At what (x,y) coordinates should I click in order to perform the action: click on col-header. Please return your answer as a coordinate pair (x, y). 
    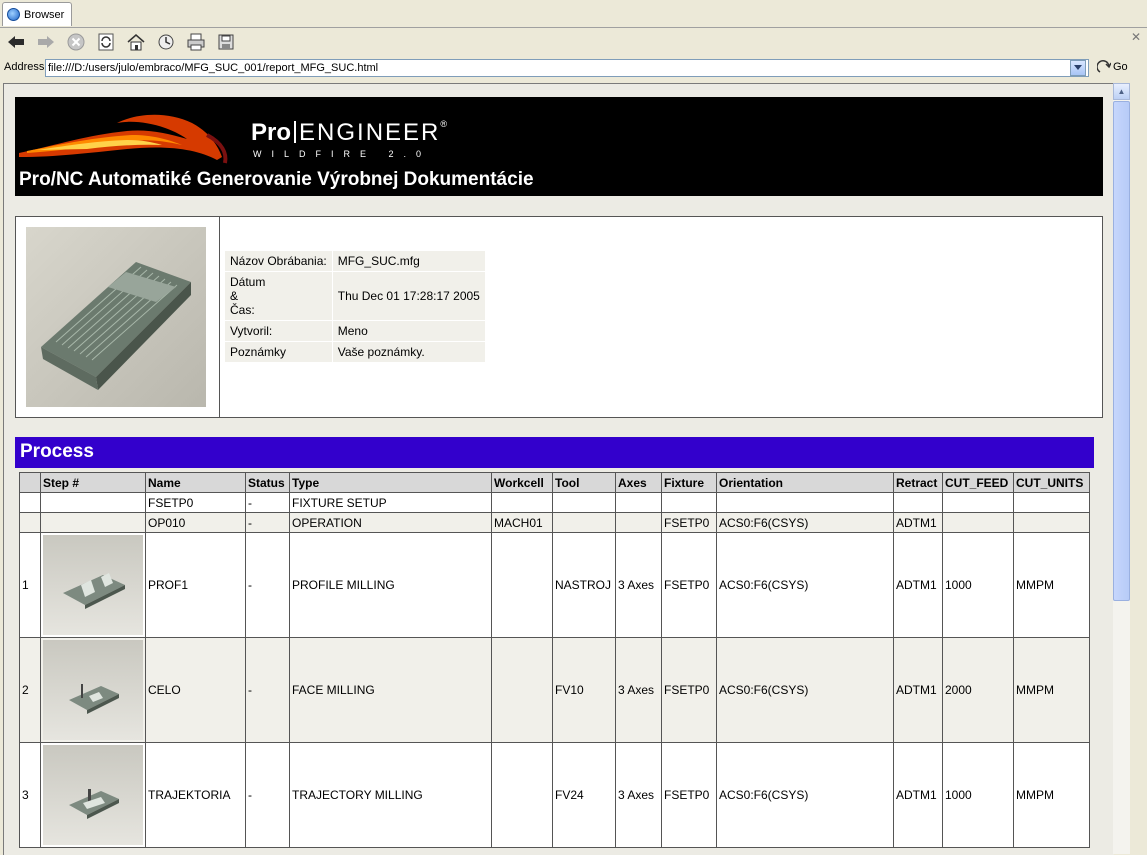
    Looking at the image, I should click on (30, 482).